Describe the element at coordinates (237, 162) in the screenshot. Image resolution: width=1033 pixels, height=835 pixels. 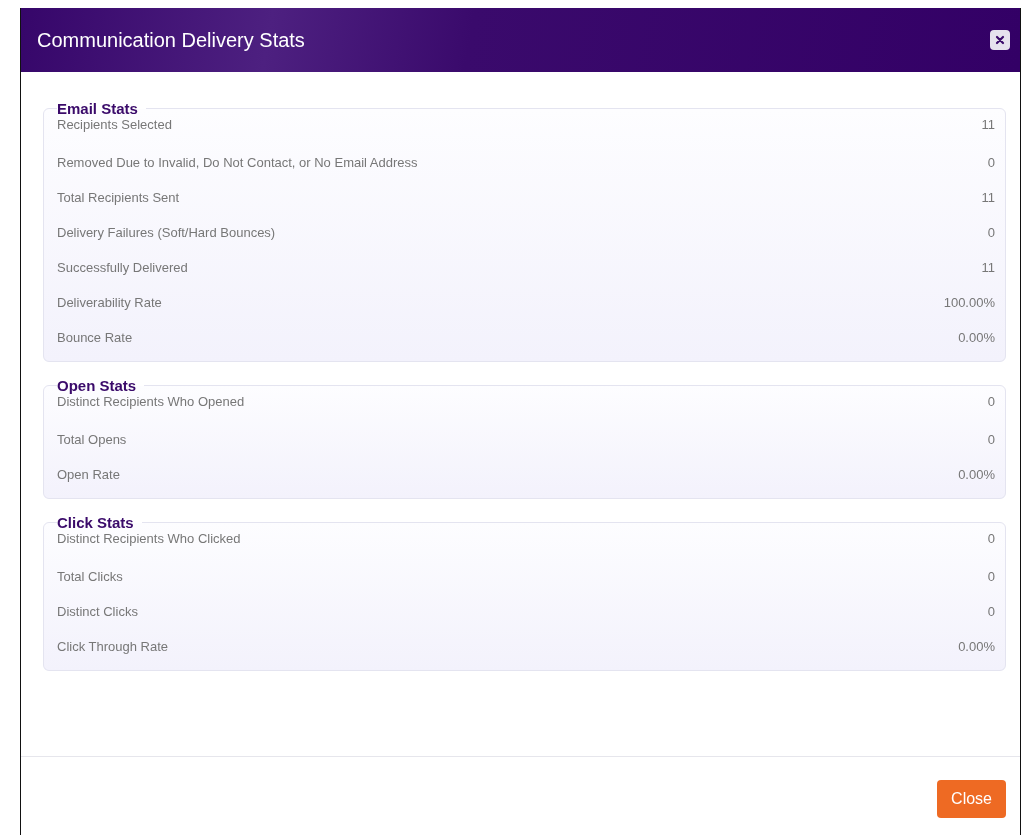
I see `stat-label: Removed Due to Invalid, Do Not Contact, or No Email Address` at that location.